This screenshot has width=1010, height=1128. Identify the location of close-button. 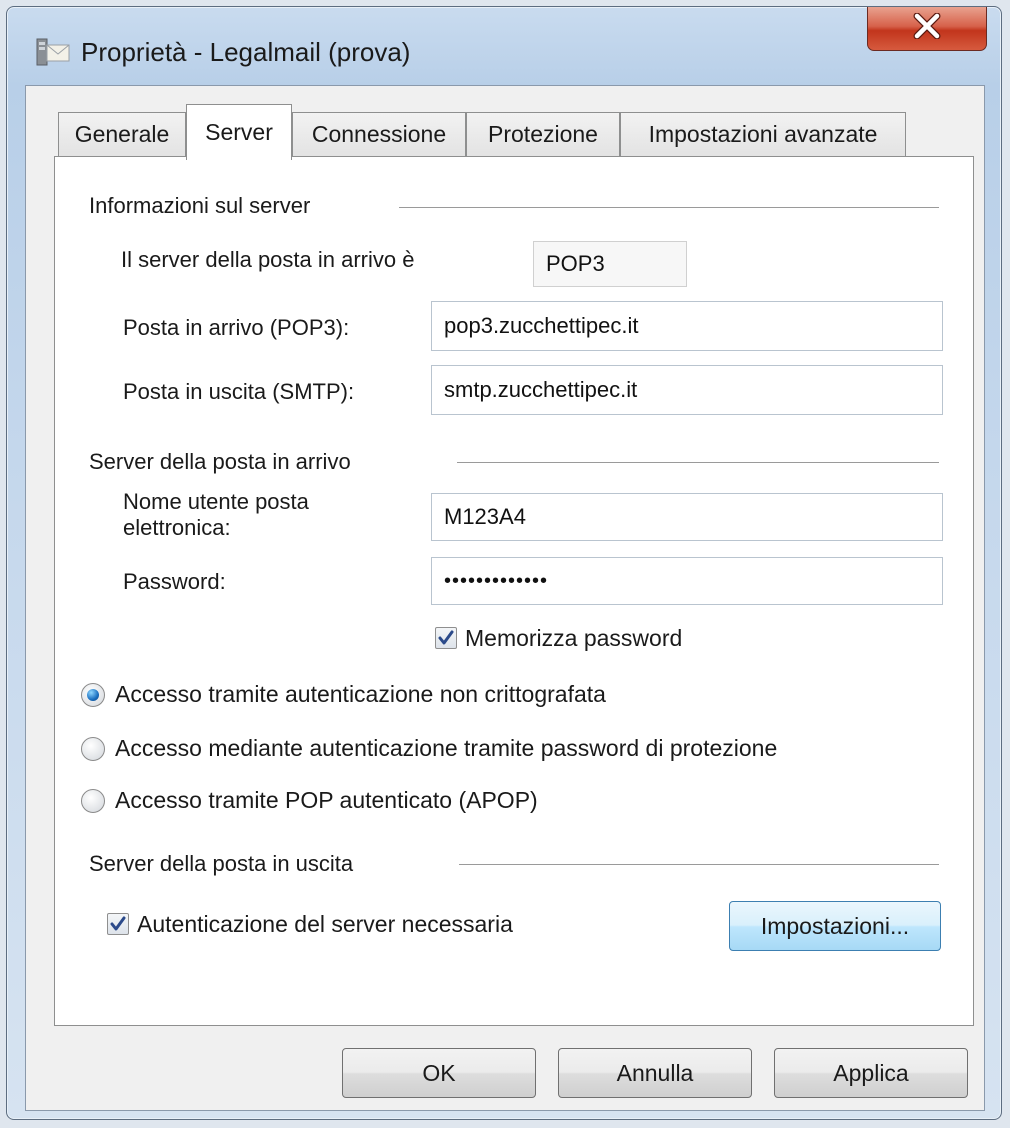
(927, 29).